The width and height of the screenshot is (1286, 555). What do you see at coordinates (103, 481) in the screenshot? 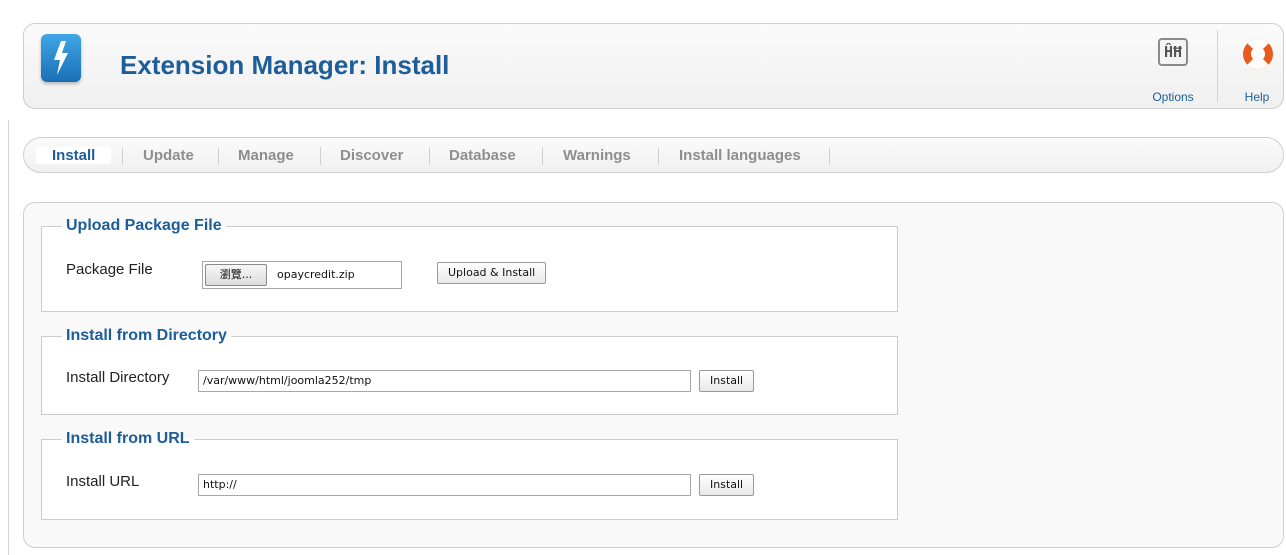
I see `install-url-label: Install URL` at bounding box center [103, 481].